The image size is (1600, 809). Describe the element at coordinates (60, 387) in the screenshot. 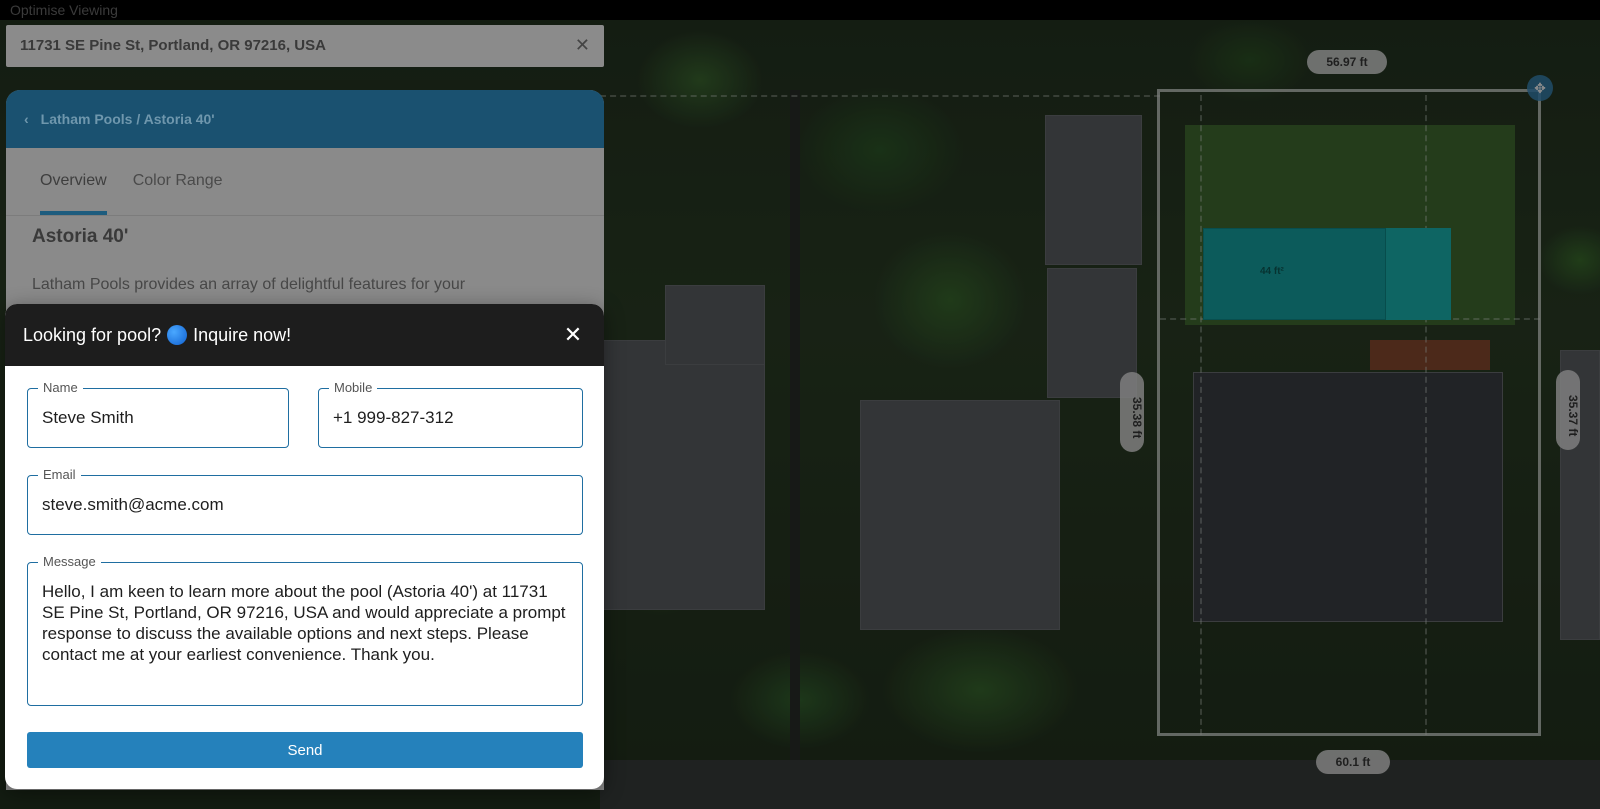

I see `name-label: Name` at that location.